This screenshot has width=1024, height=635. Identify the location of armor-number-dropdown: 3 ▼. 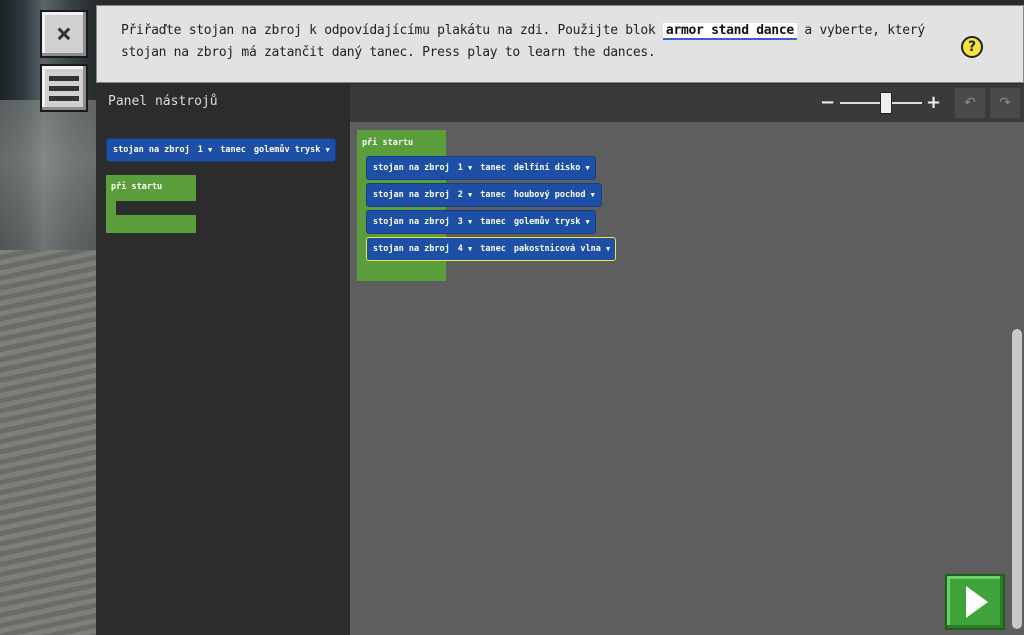
(465, 222).